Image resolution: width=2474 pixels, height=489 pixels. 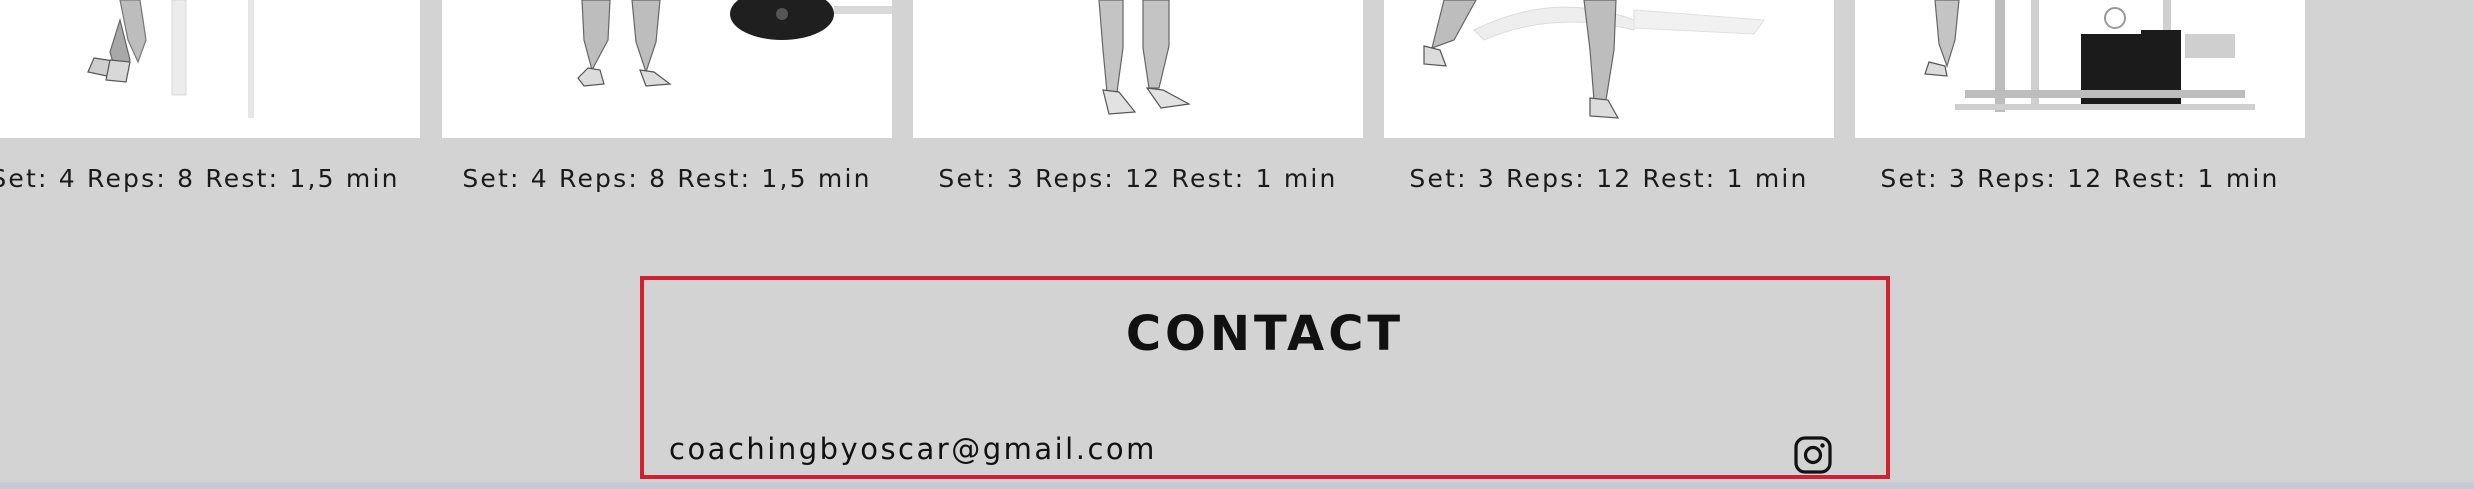 I want to click on page-bottom-divider, so click(x=1237, y=485).